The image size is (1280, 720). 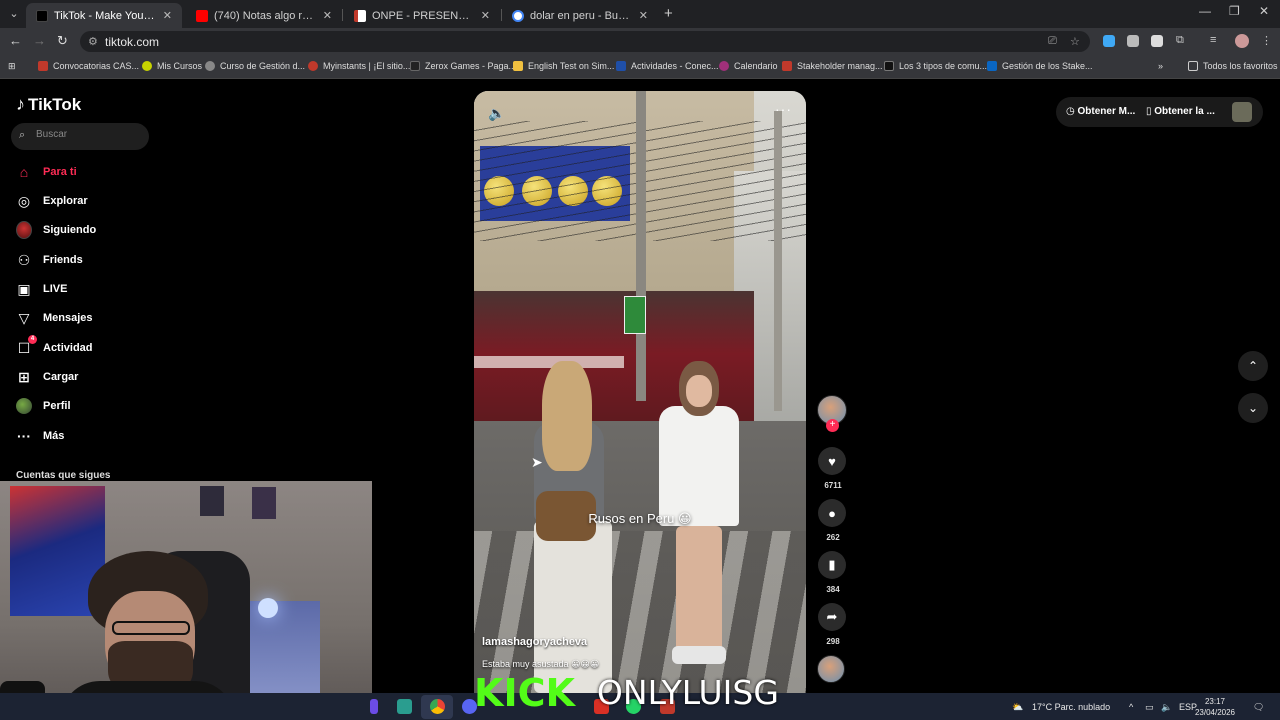 What do you see at coordinates (39, 40) in the screenshot?
I see `forward-arrow-icon: →` at bounding box center [39, 40].